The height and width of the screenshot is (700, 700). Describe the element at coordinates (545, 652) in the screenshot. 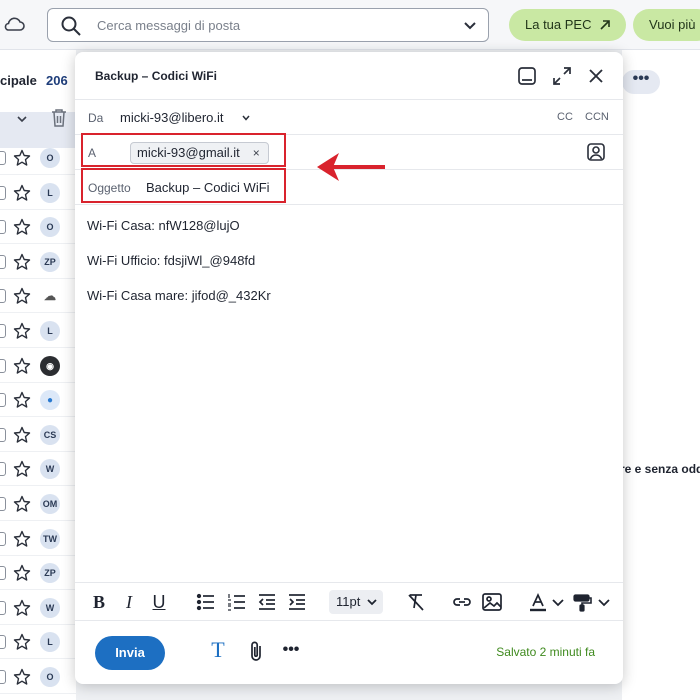

I see `saved-status: Salvato 2 minuti fa` at that location.